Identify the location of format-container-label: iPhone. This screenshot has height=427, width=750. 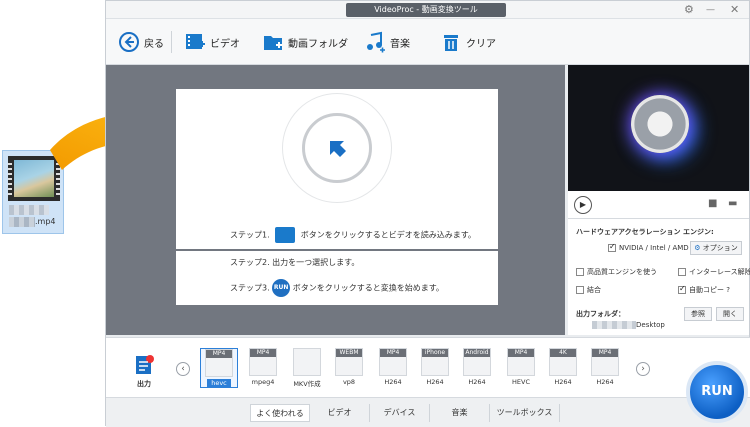
(435, 353).